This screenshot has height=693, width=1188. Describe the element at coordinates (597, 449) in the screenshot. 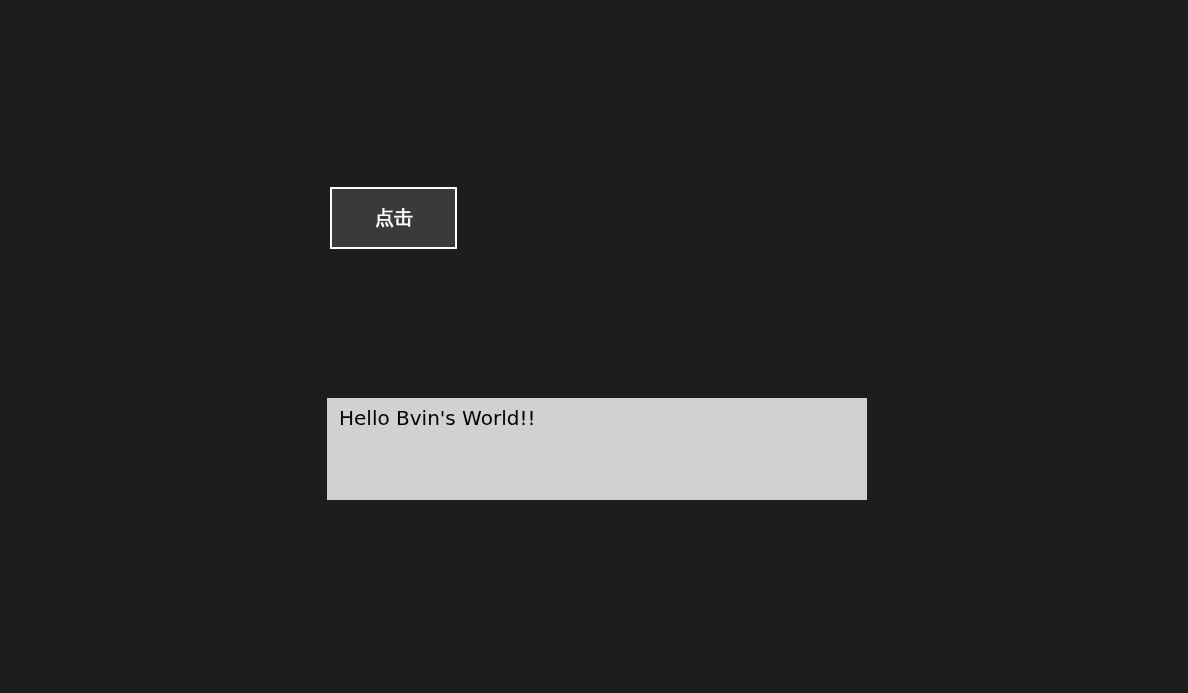

I see `text-box: Hello Bvin's World!!` at that location.